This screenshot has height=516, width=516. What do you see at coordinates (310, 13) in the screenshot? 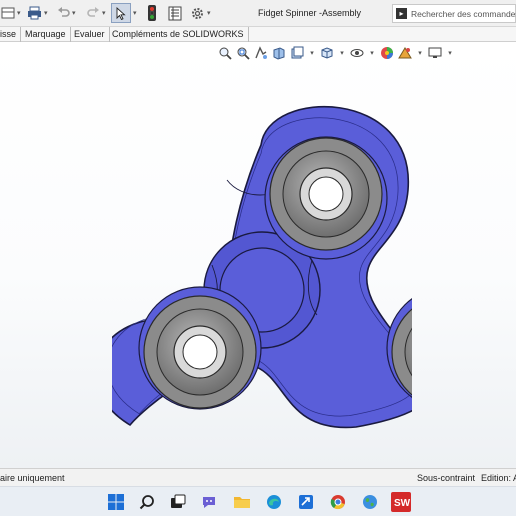
I see `window-title: Fidget Spinner -Assembly` at bounding box center [310, 13].